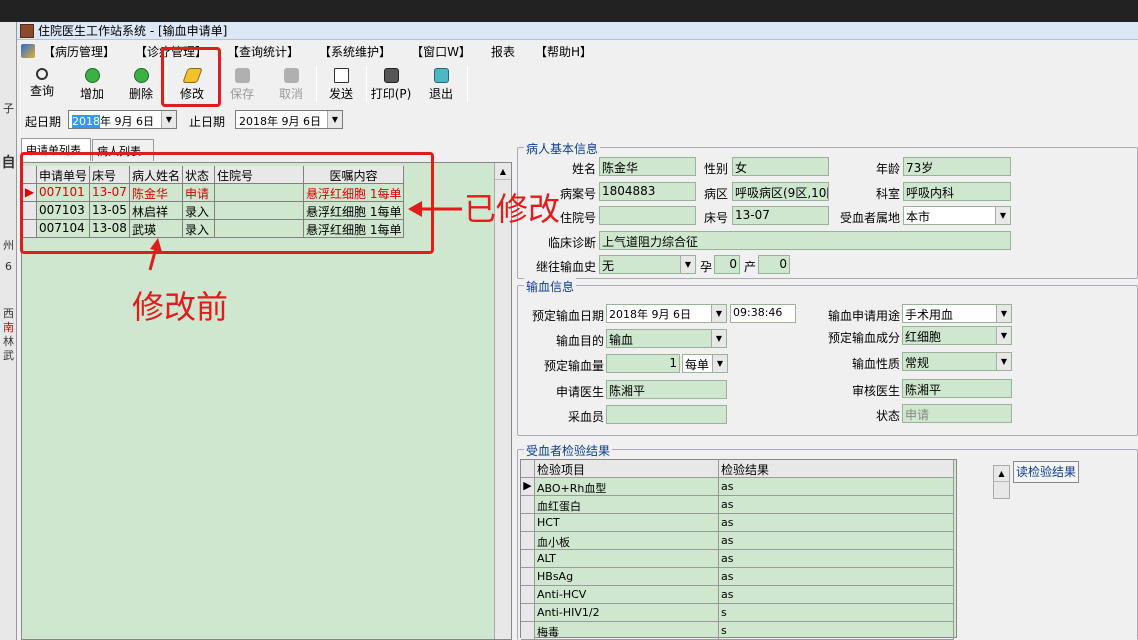 The image size is (1138, 640). Describe the element at coordinates (79, 51) in the screenshot. I see `menu-record: 【病历管理】` at that location.